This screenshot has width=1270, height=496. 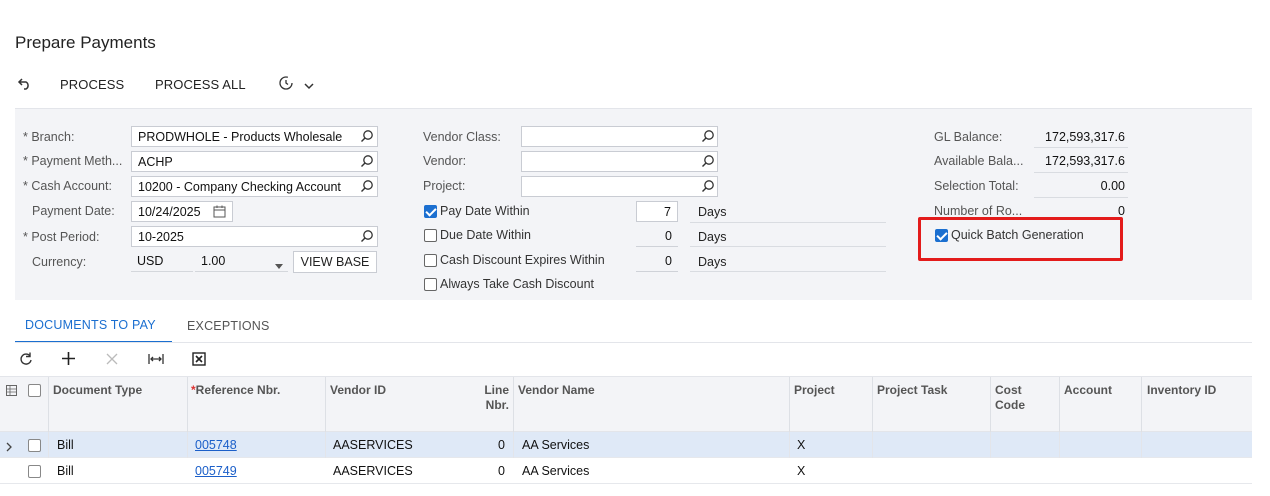 I want to click on col-cost-code-line2: Code, so click(x=1010, y=405).